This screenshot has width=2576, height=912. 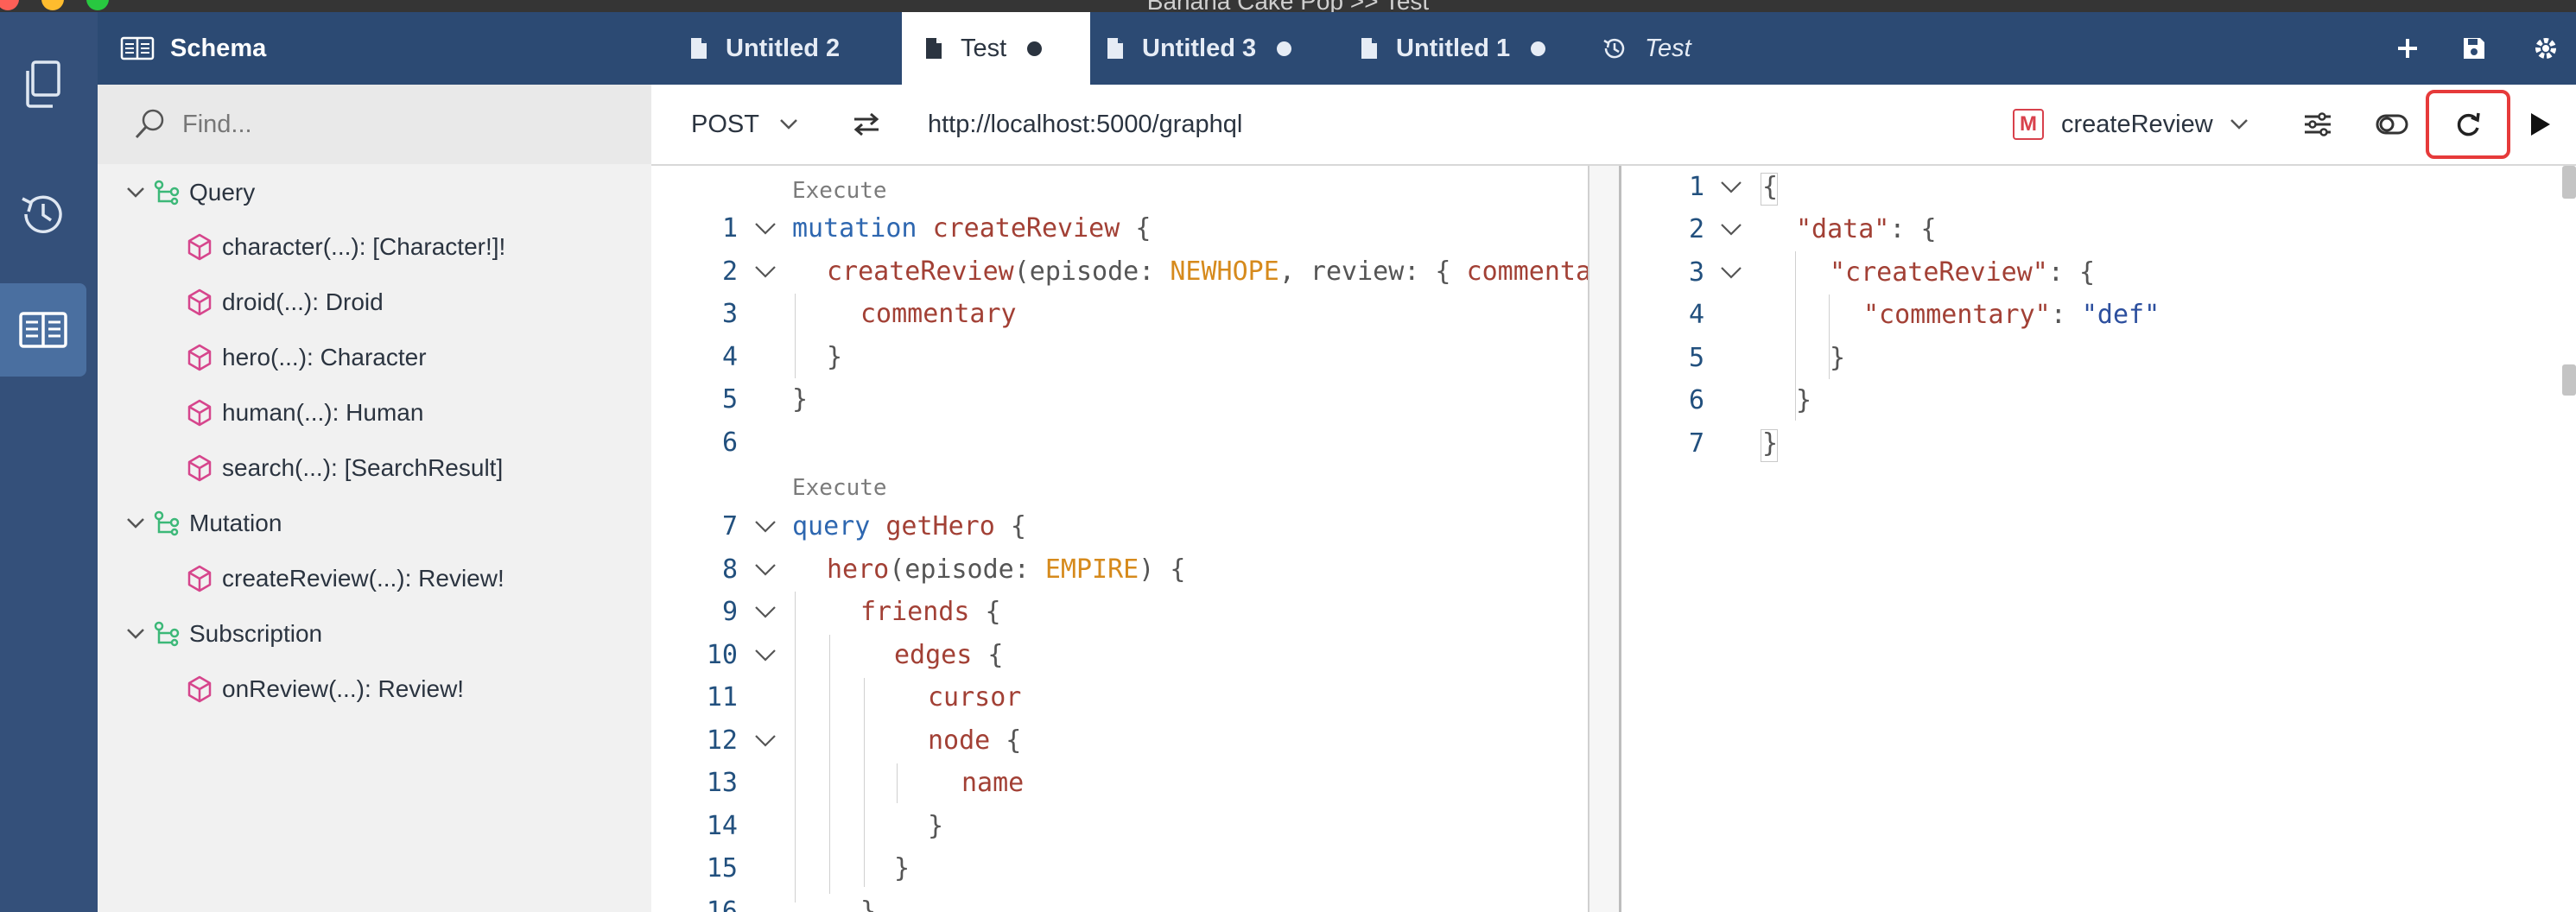 I want to click on line-number: 10, so click(x=722, y=655).